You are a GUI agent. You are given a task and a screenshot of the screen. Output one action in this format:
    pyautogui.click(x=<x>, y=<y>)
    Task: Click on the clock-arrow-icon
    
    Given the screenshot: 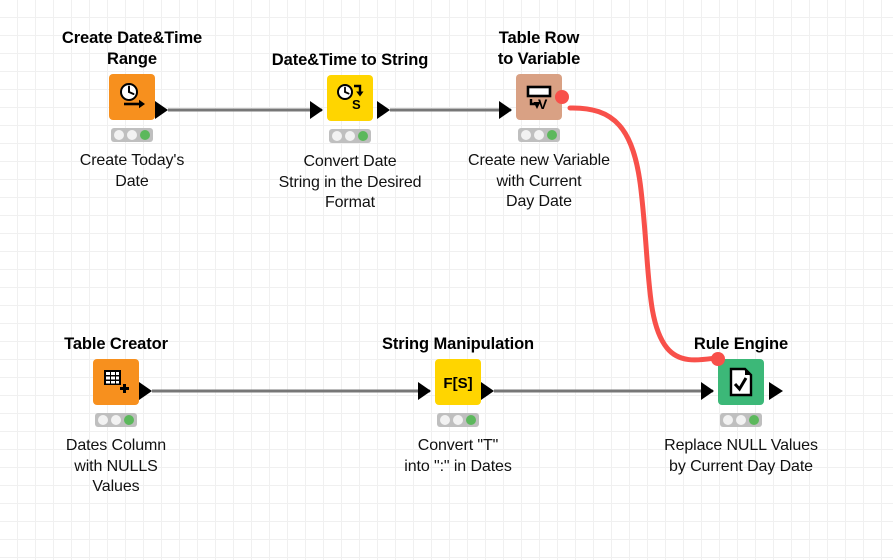 What is the action you would take?
    pyautogui.click(x=132, y=97)
    